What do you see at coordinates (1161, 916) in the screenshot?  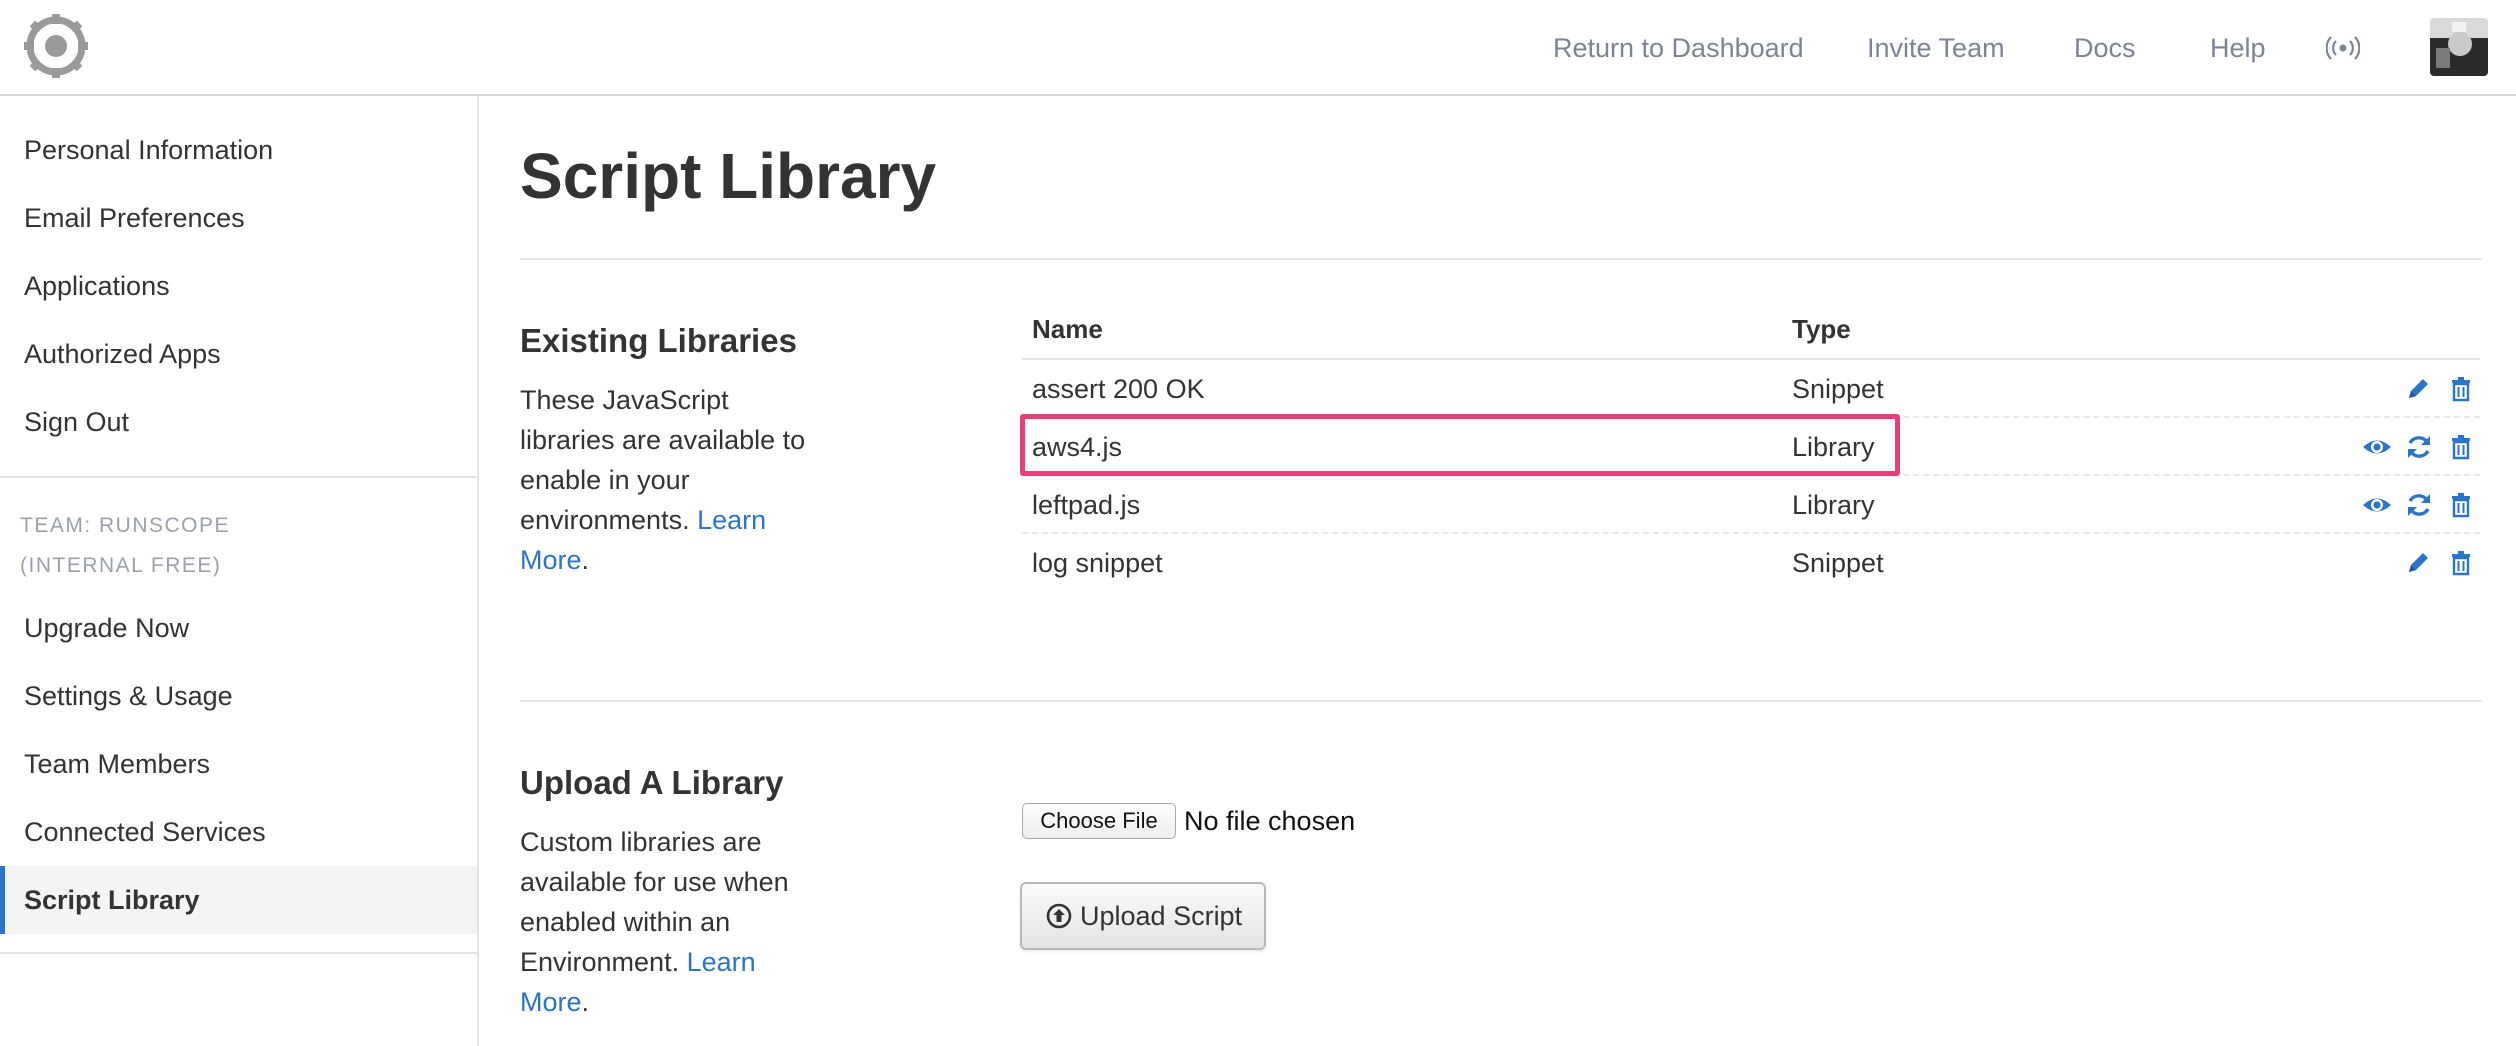 I see `upload-script-label: Upload Script` at bounding box center [1161, 916].